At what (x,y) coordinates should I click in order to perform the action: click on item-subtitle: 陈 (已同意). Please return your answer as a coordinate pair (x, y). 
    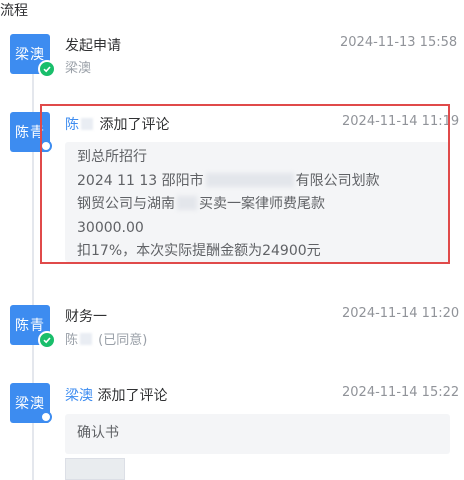
    Looking at the image, I should click on (106, 340).